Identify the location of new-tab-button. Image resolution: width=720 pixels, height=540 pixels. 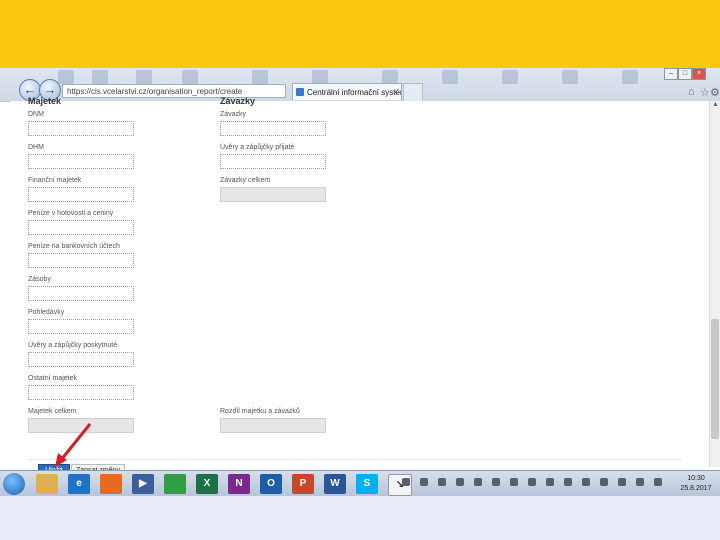
(413, 92).